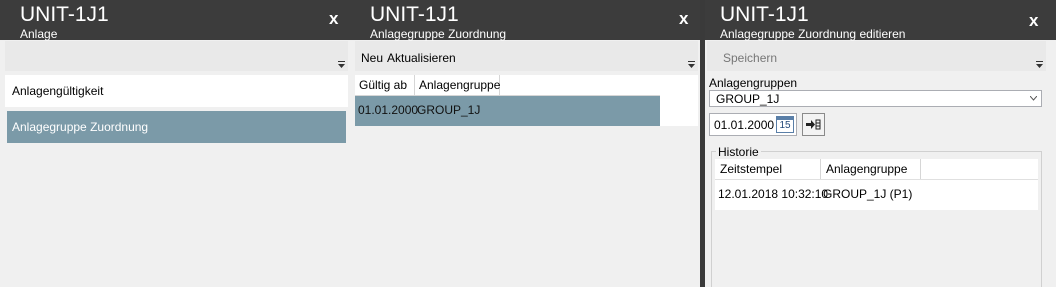  What do you see at coordinates (738, 152) in the screenshot?
I see `history-legend: Historie` at bounding box center [738, 152].